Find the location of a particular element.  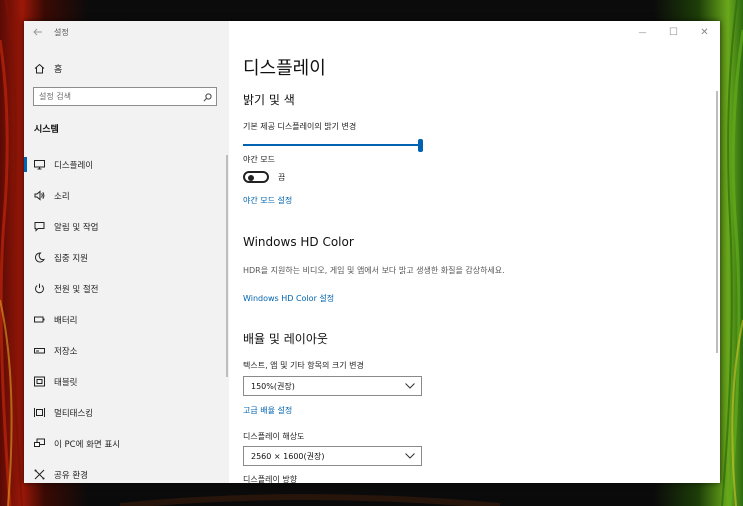

title-bar: 설정 is located at coordinates (126, 32).